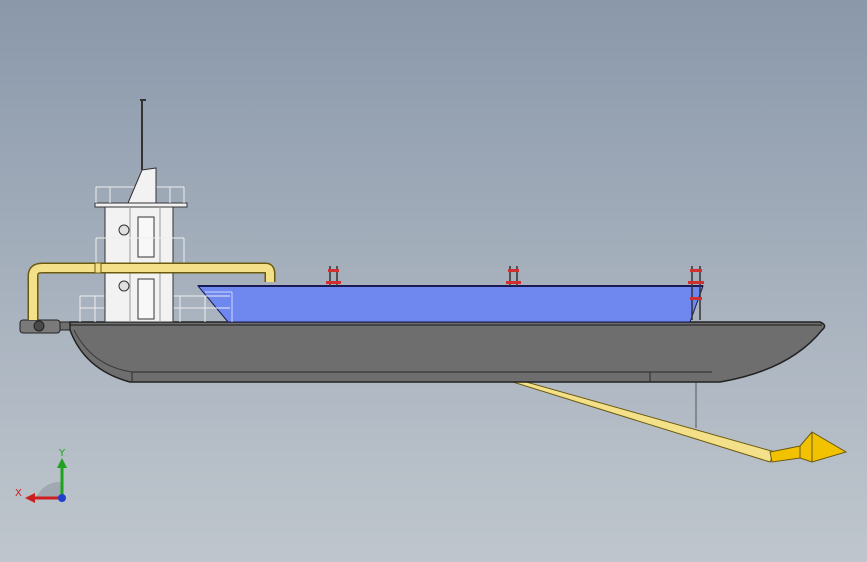 This screenshot has width=867, height=562. Describe the element at coordinates (637, 420) in the screenshot. I see `suction-ladder-pipe` at that location.